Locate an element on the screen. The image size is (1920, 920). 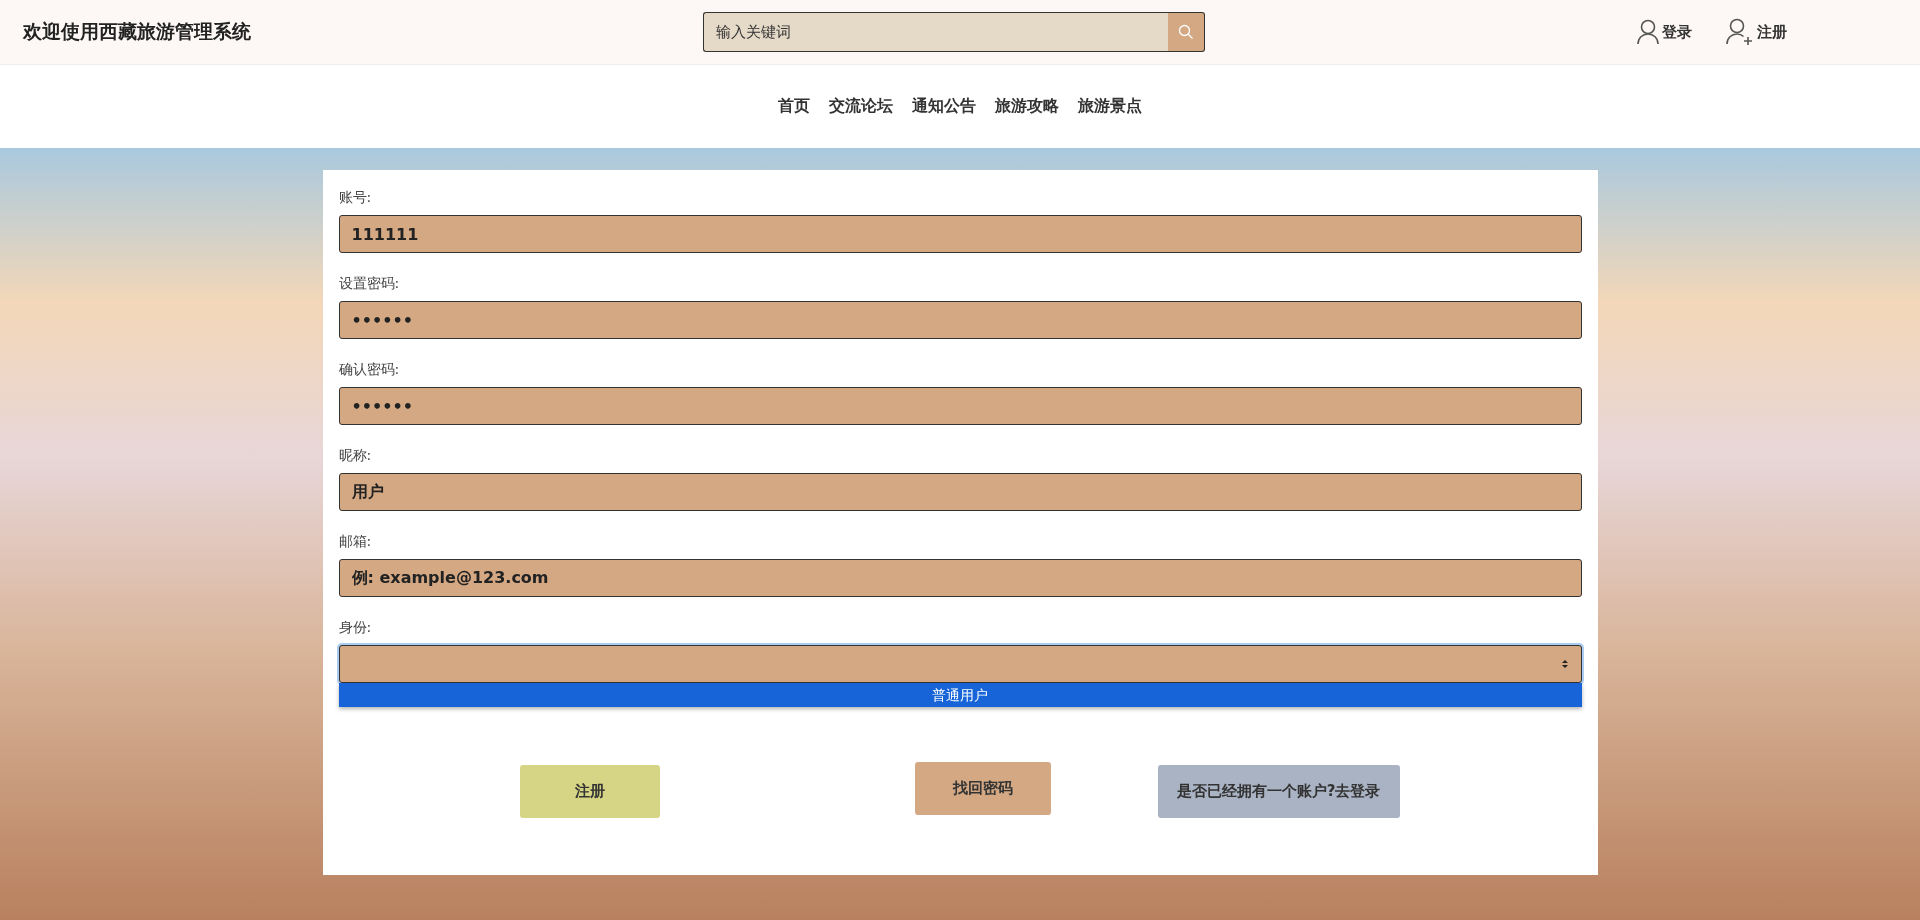
login-button: 是否已经拥有一个账户?去登录 is located at coordinates (1278, 791).